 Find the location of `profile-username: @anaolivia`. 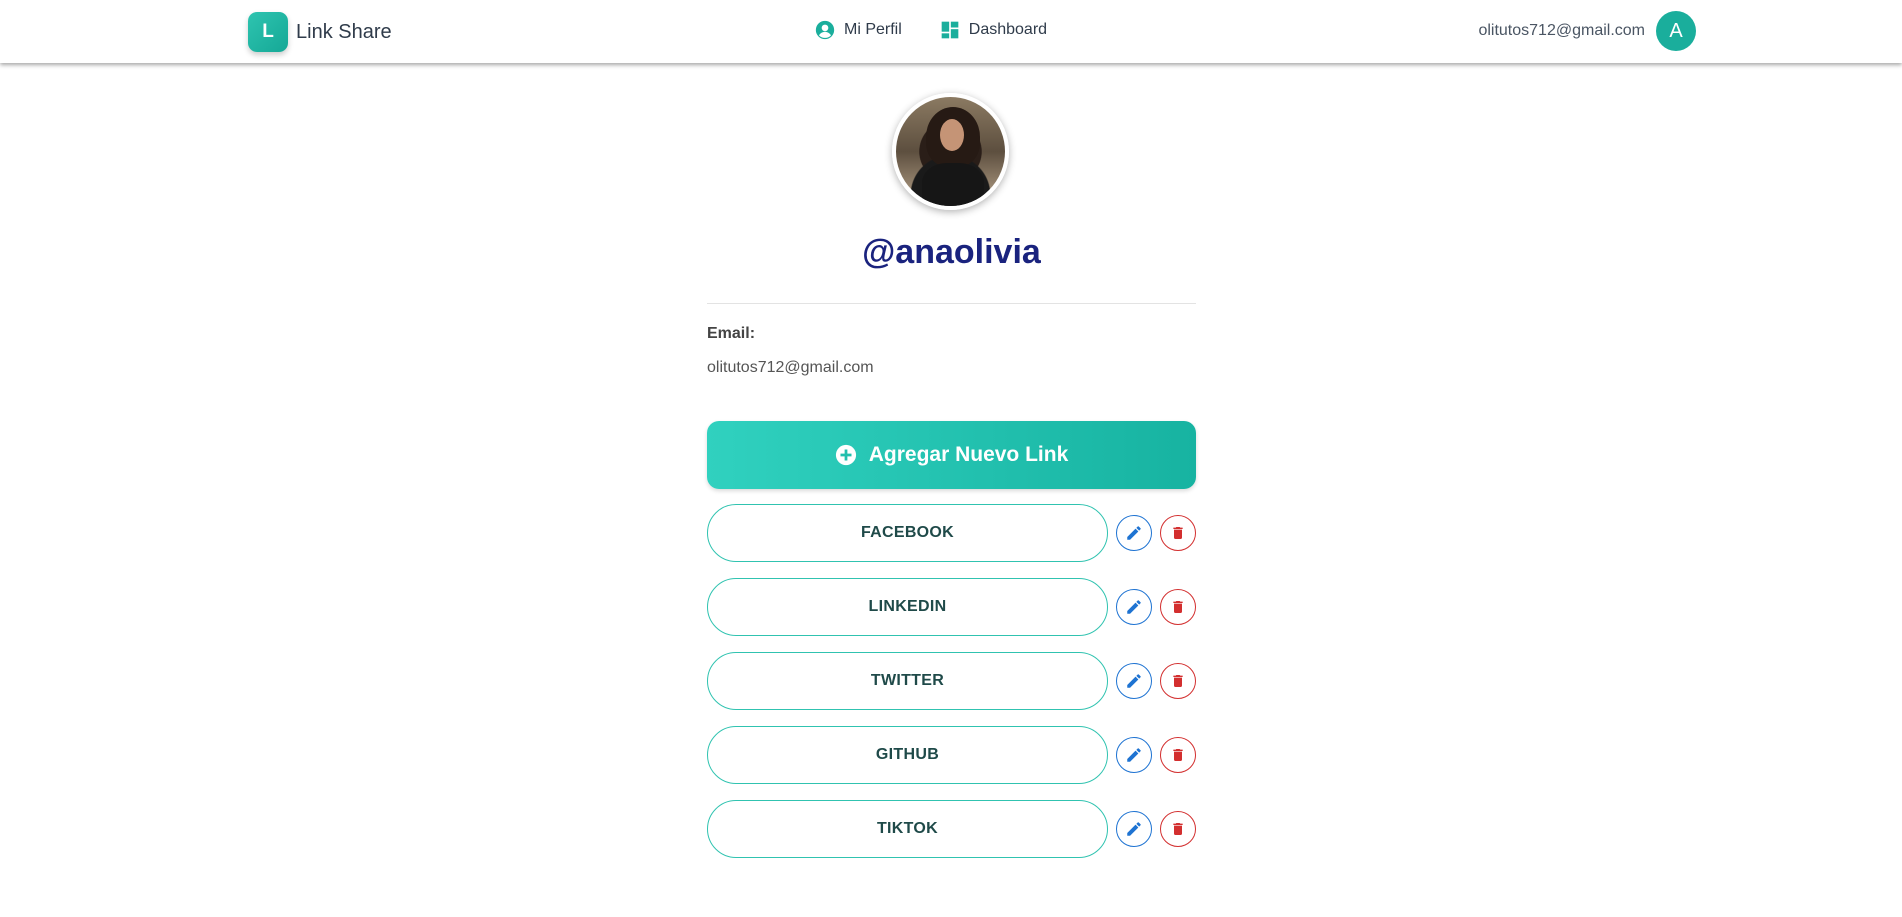

profile-username: @anaolivia is located at coordinates (951, 252).